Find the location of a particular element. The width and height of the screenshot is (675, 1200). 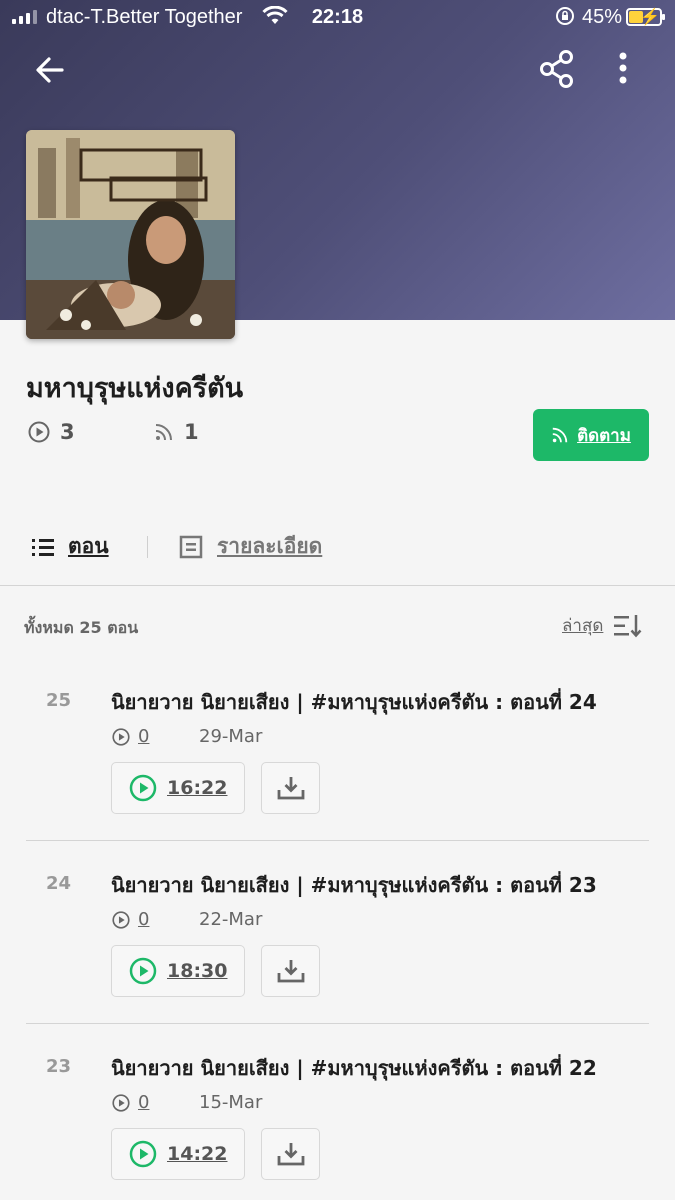

cover-image is located at coordinates (130, 234).